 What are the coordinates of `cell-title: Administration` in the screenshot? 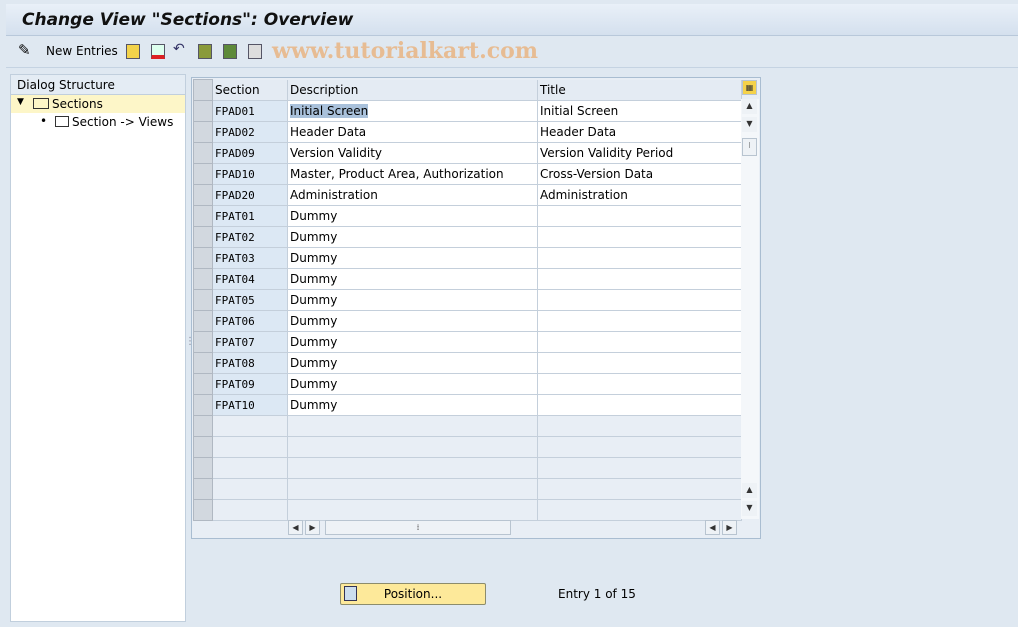 It's located at (639, 195).